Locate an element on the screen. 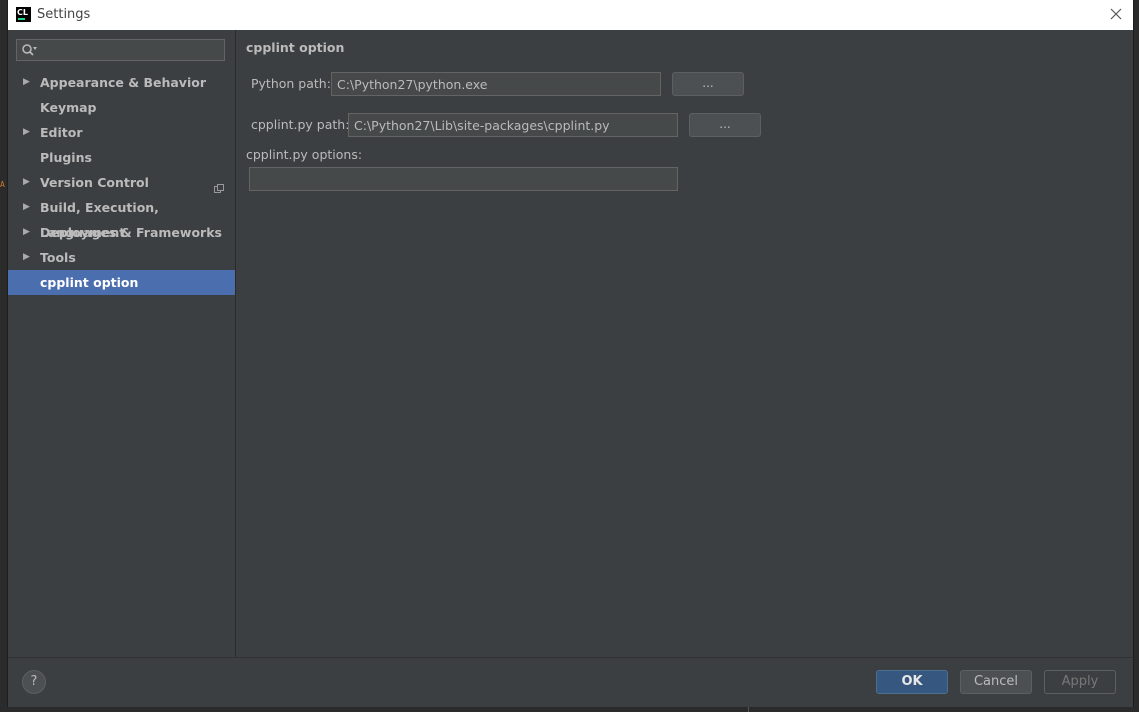  close-icon is located at coordinates (1116, 14).